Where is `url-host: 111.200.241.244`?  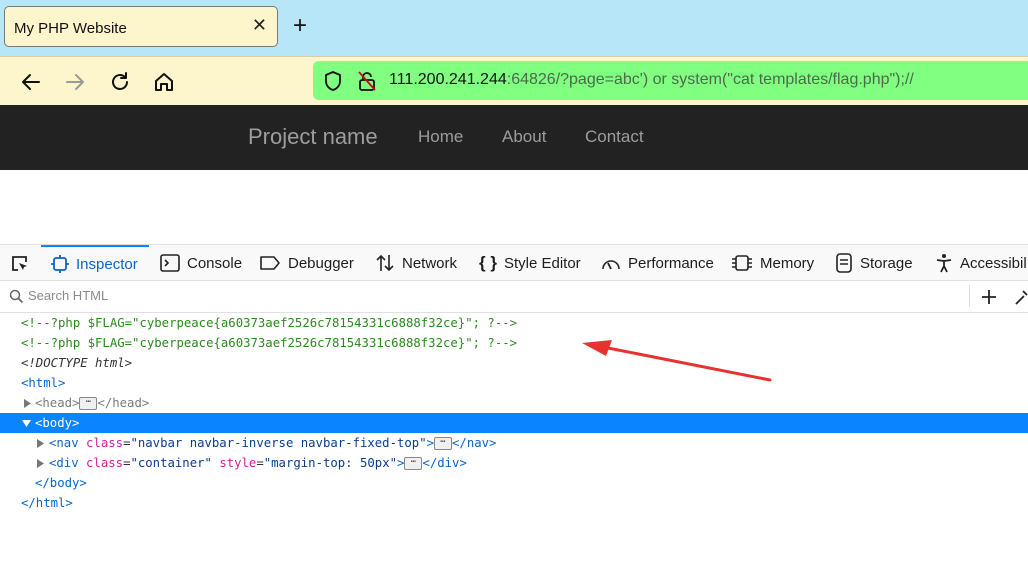
url-host: 111.200.241.244 is located at coordinates (448, 79).